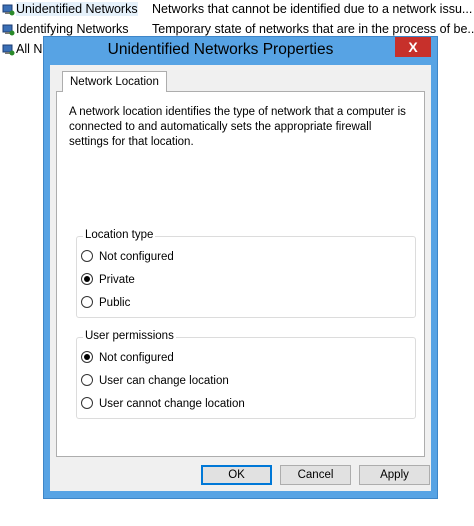 This screenshot has height=526, width=474. I want to click on radio-label: User can change location, so click(164, 381).